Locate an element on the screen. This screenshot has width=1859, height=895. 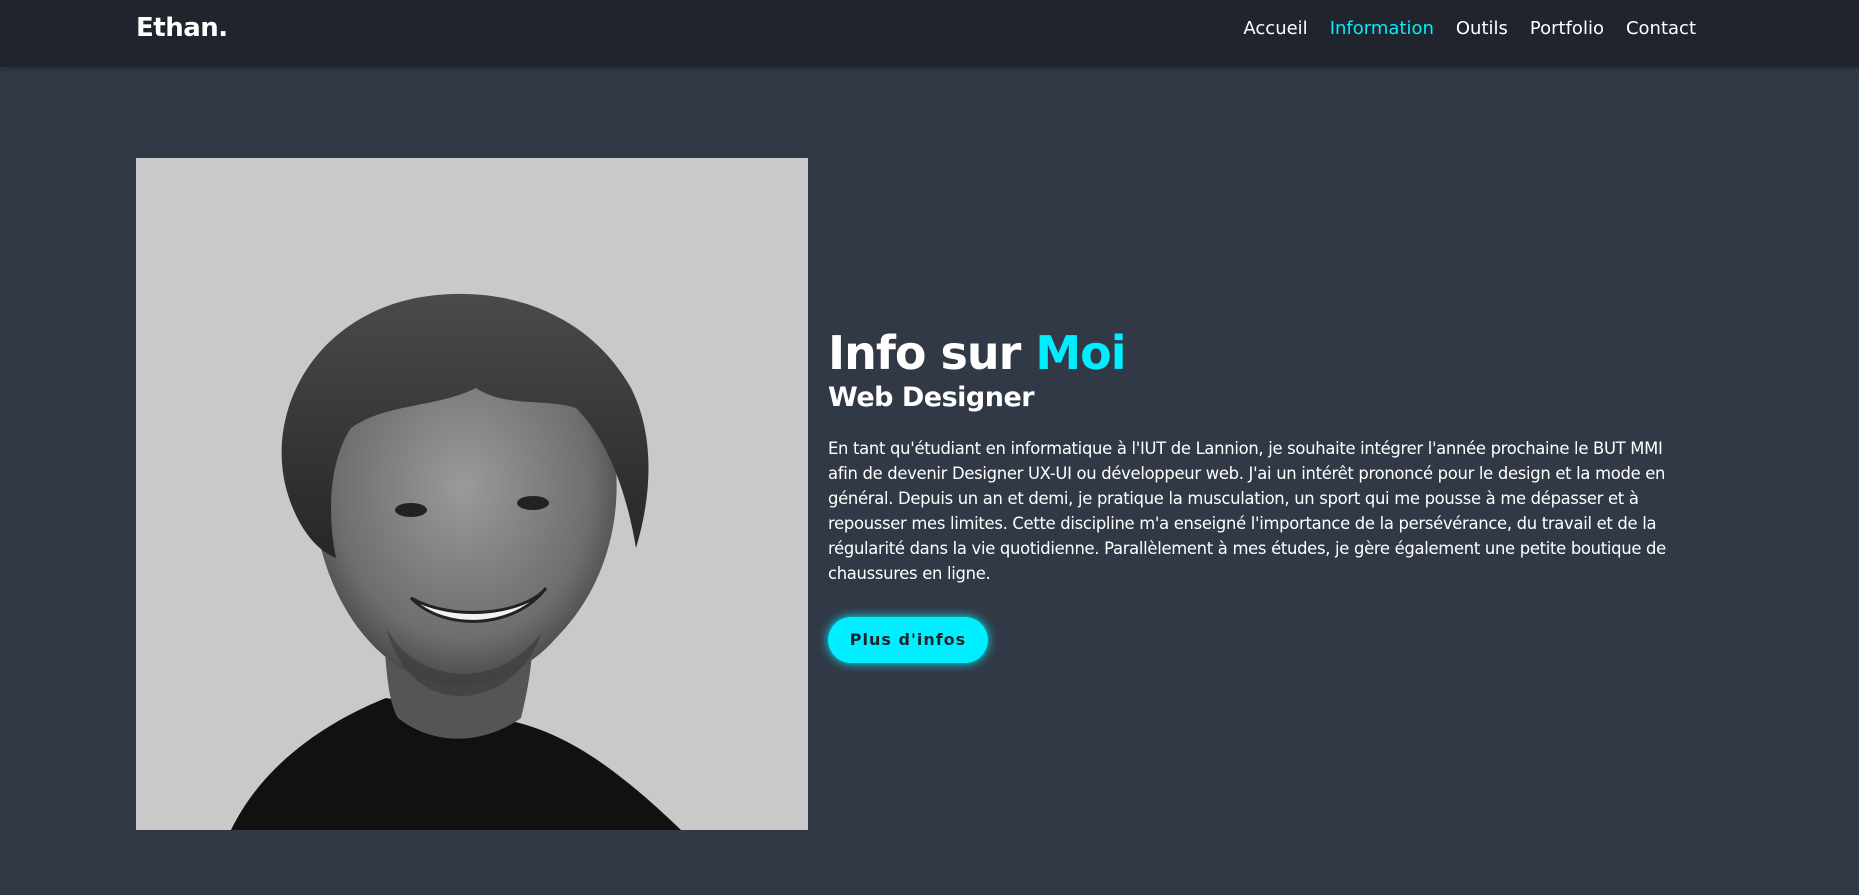
nav-contact: Contact is located at coordinates (1661, 28).